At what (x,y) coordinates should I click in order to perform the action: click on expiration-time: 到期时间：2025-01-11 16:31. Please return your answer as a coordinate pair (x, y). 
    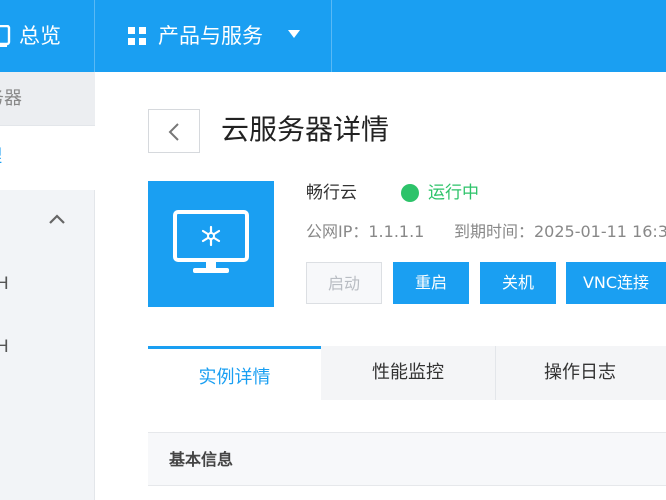
    Looking at the image, I should click on (560, 231).